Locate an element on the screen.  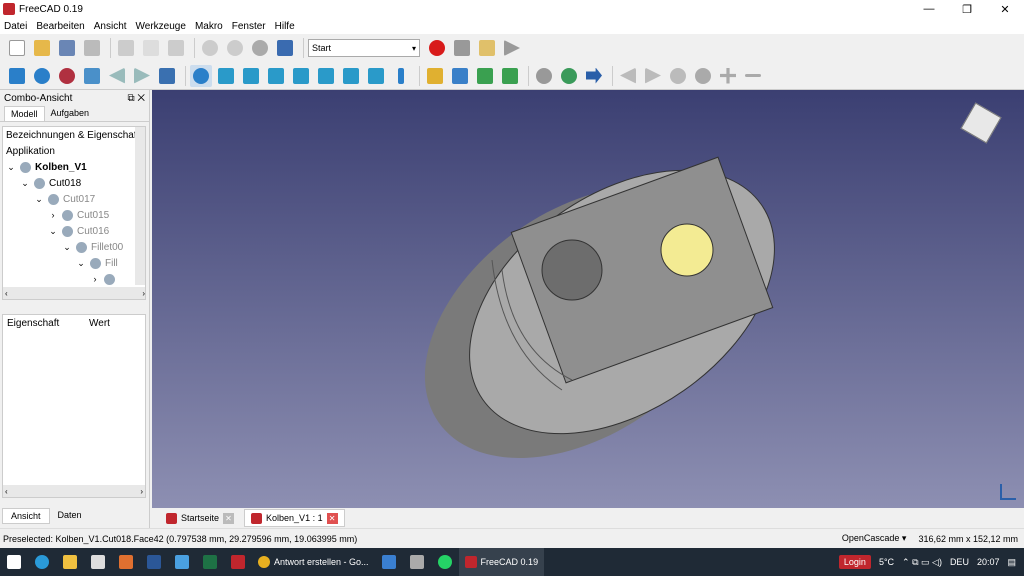
weather-temp: 5°C is located at coordinates (886, 562).